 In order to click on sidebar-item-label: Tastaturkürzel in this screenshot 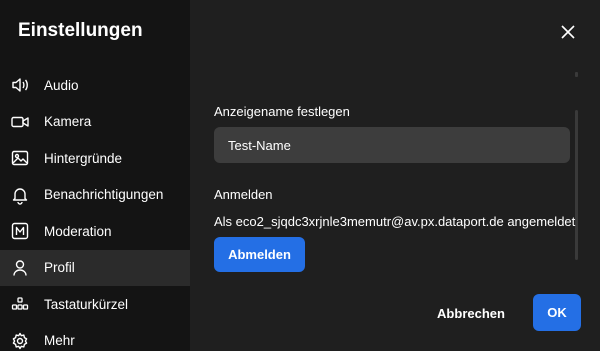, I will do `click(86, 304)`.